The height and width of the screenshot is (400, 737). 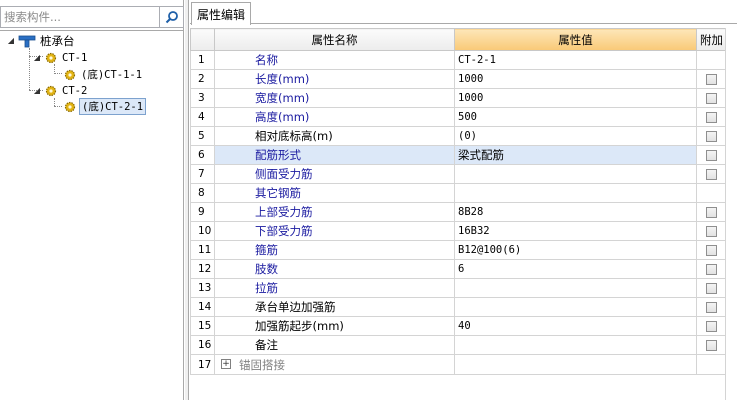 I want to click on property-value: 6, so click(x=575, y=269).